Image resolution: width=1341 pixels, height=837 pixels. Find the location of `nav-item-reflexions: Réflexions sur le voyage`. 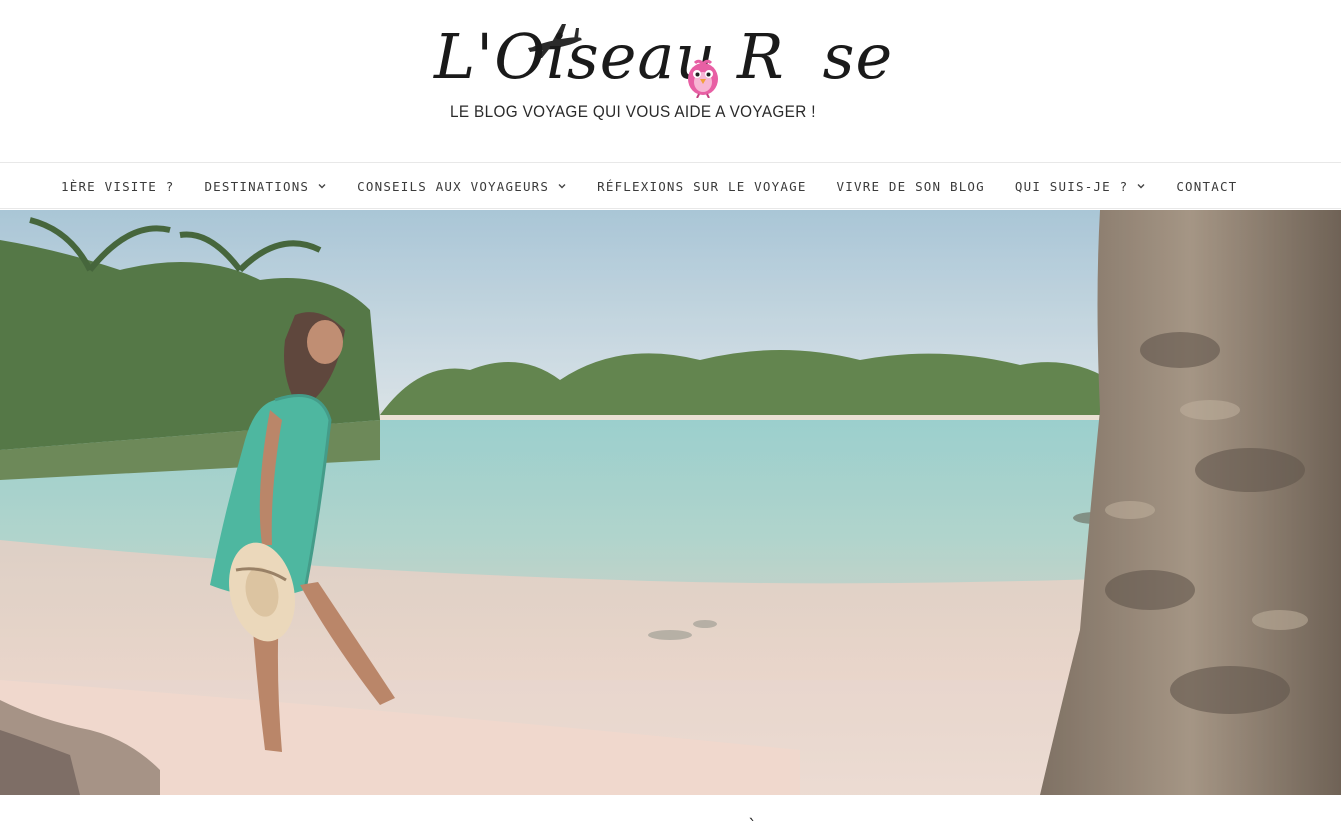

nav-item-reflexions: Réflexions sur le voyage is located at coordinates (701, 186).